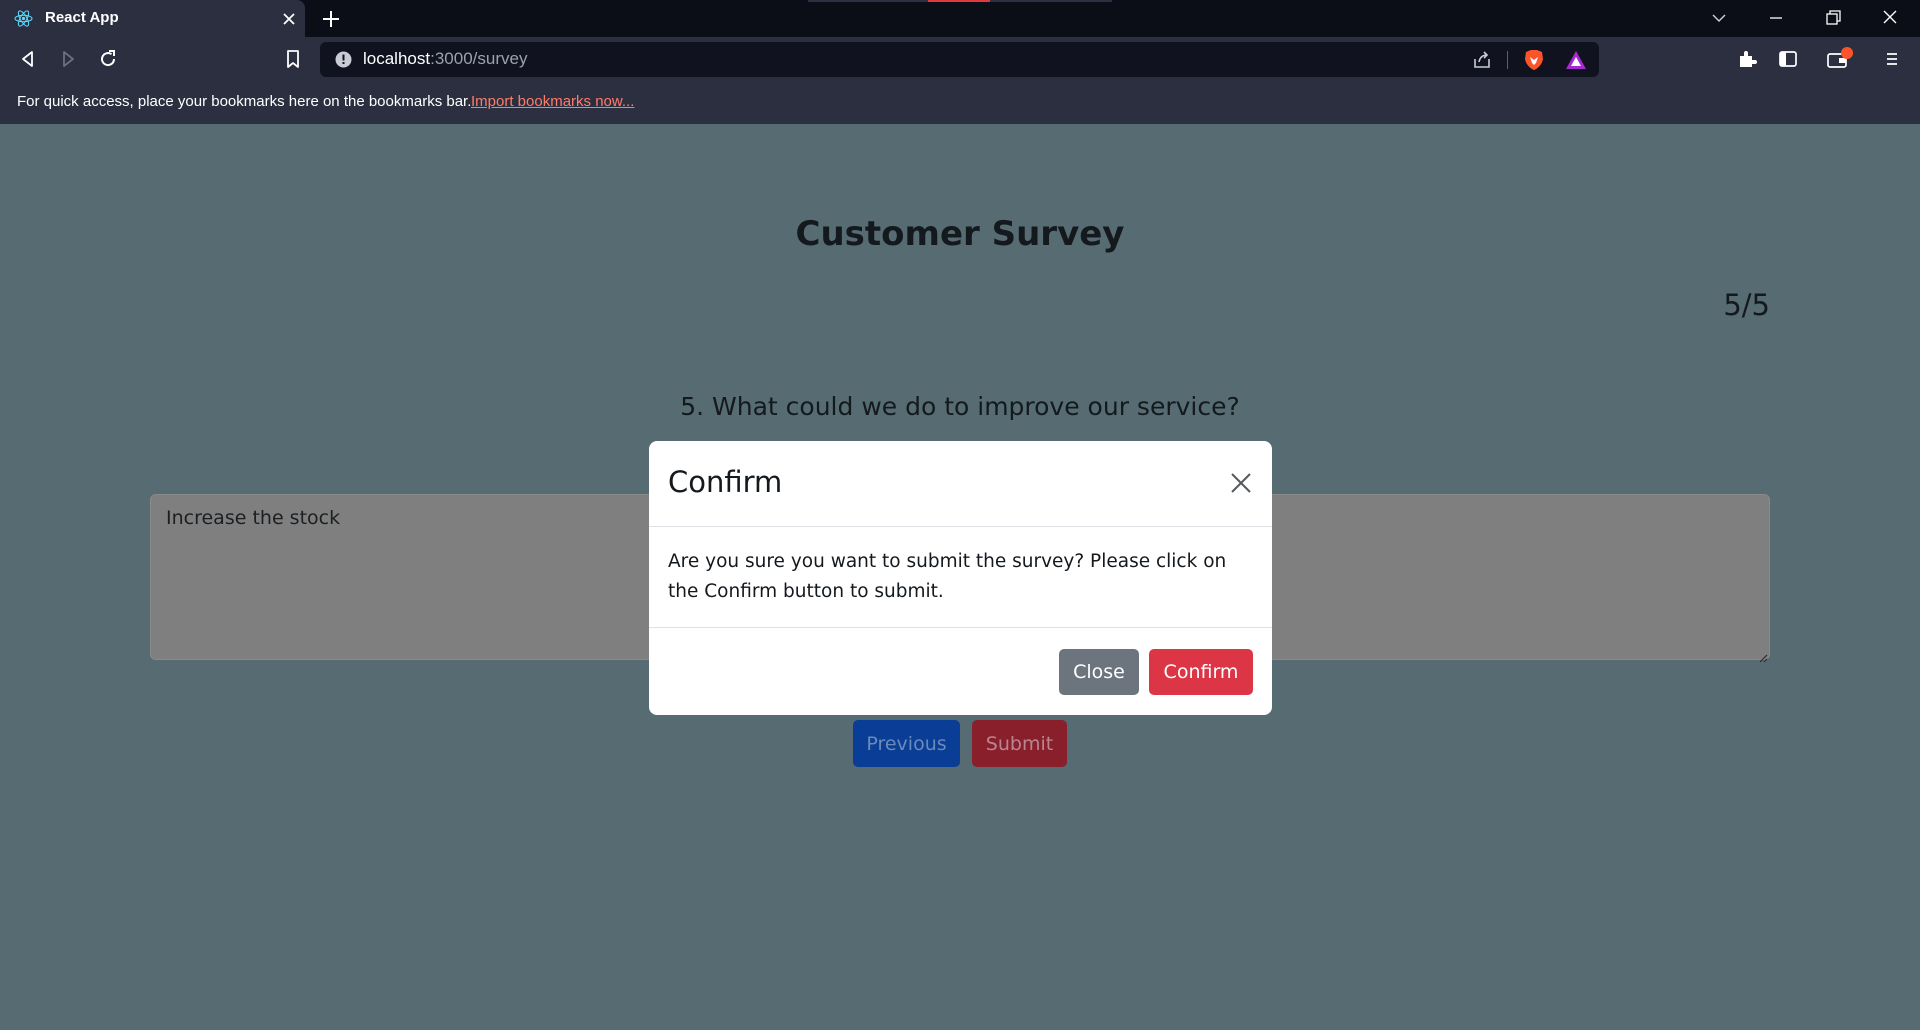  Describe the element at coordinates (1747, 59) in the screenshot. I see `extensions-icon` at that location.